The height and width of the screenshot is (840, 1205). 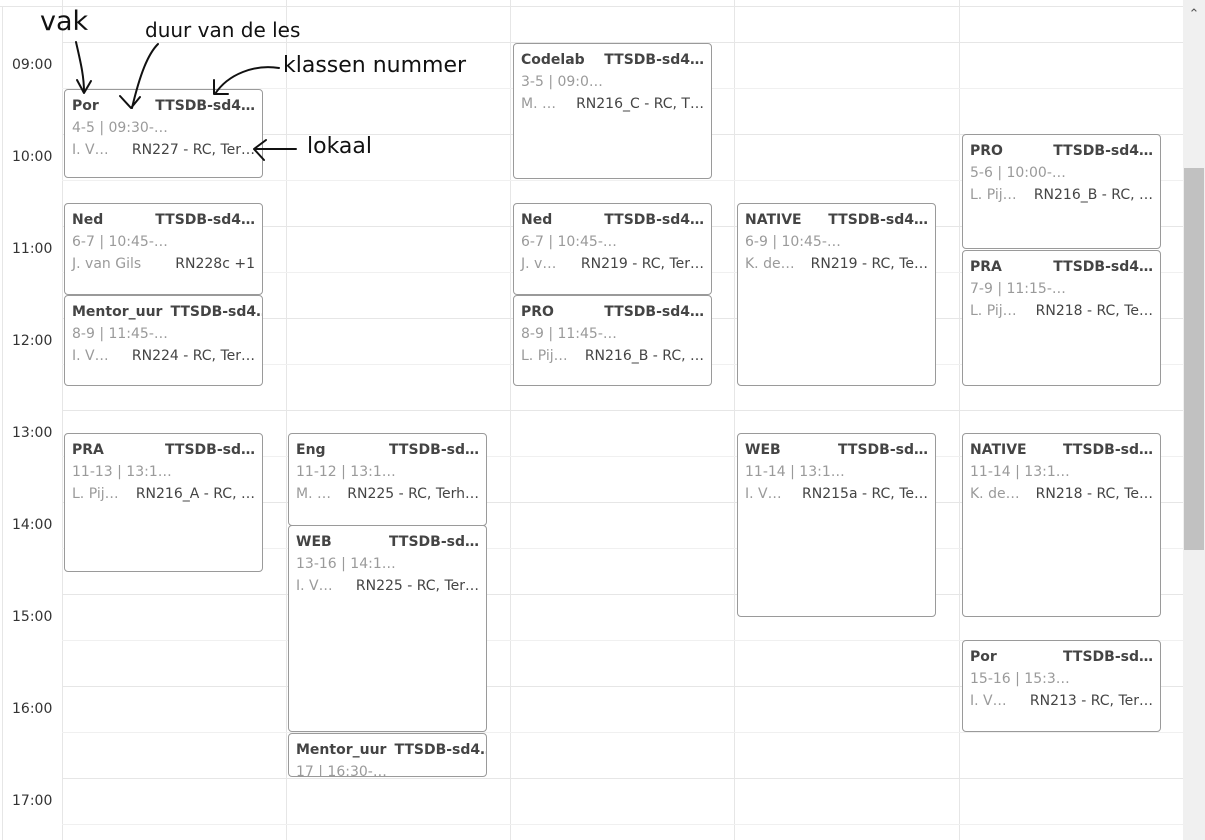 I want to click on arrow-to-room, so click(x=275, y=150).